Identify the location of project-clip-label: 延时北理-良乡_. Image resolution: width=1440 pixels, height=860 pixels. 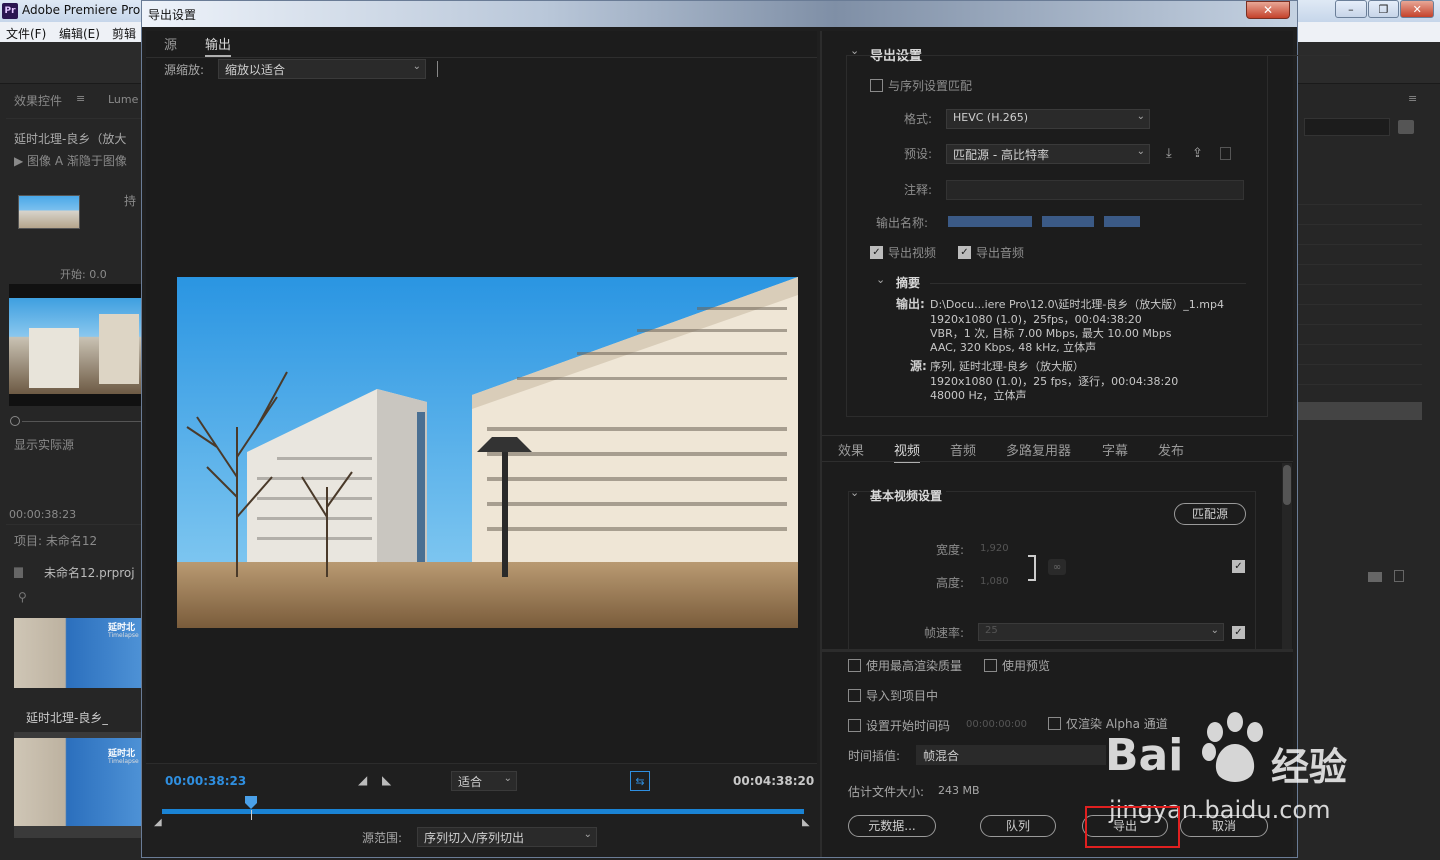
(67, 718).